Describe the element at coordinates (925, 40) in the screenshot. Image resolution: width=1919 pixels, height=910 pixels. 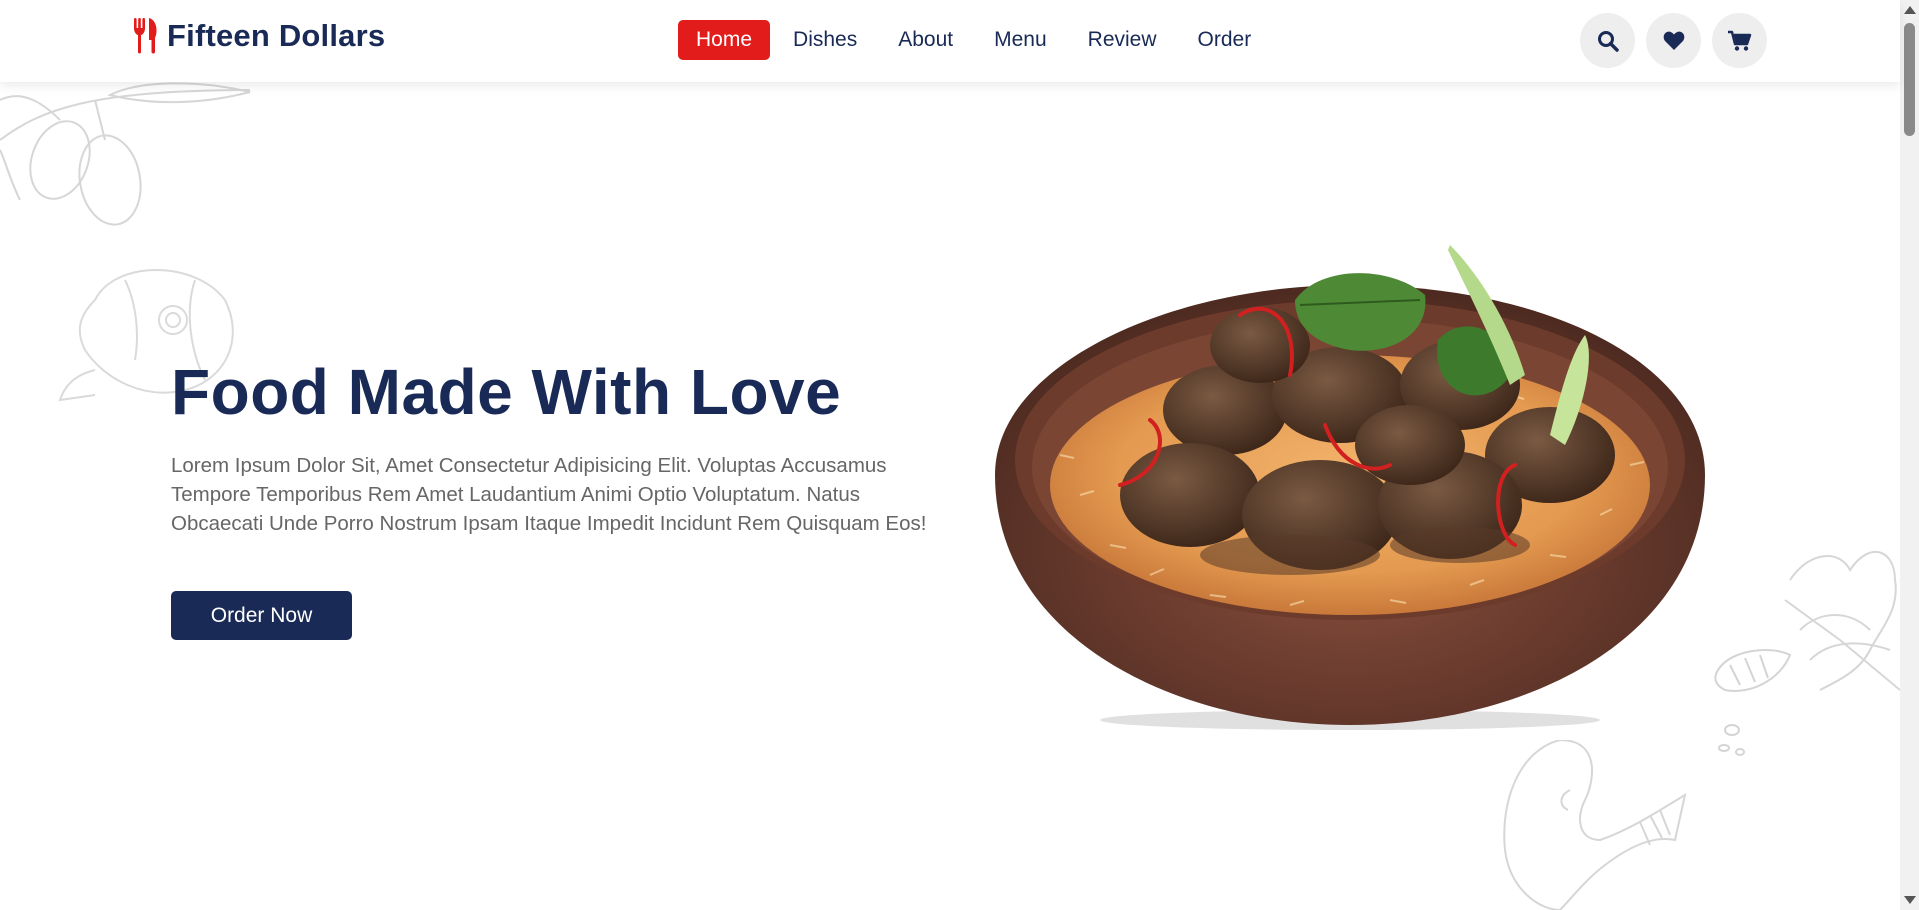
I see `nav-item-about: About` at that location.